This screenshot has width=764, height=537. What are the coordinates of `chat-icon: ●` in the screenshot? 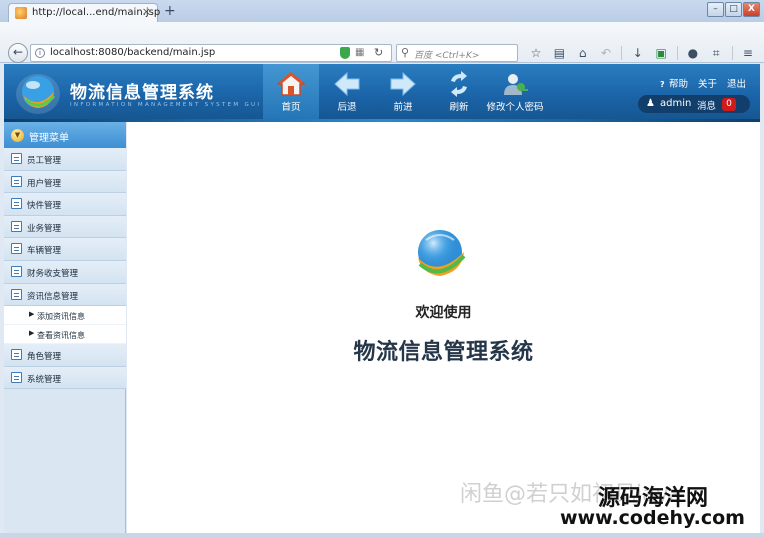 It's located at (693, 53).